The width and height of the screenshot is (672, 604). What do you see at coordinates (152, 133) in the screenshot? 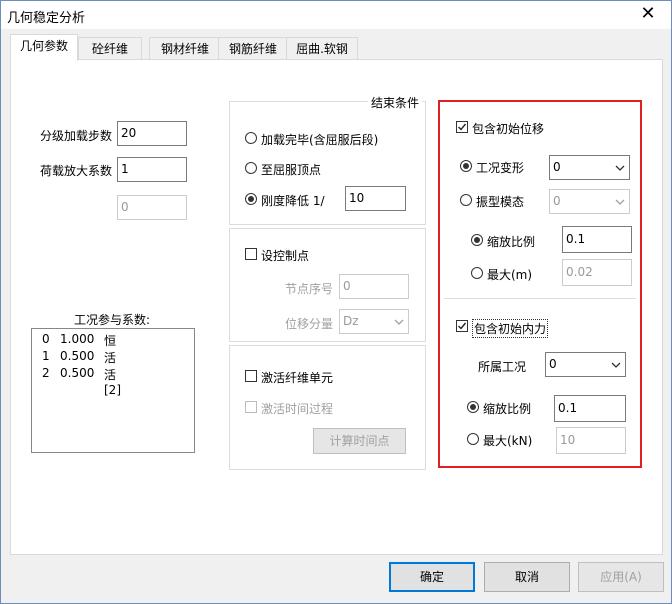
I see `steps-input: 20` at bounding box center [152, 133].